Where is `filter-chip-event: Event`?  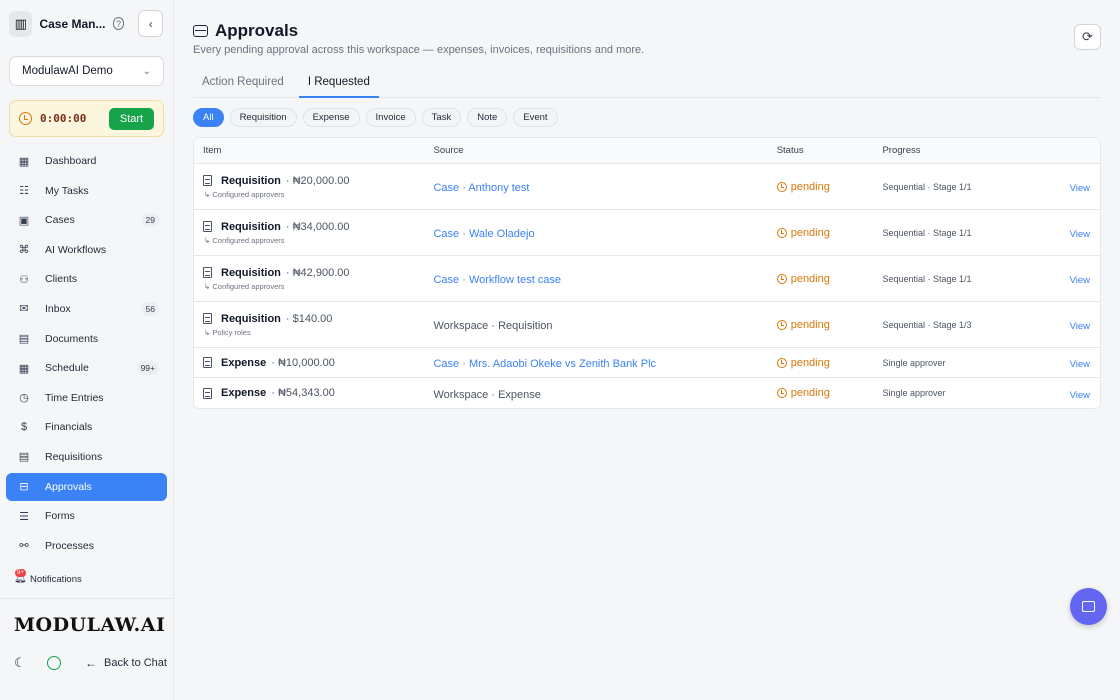
filter-chip-event: Event is located at coordinates (535, 117).